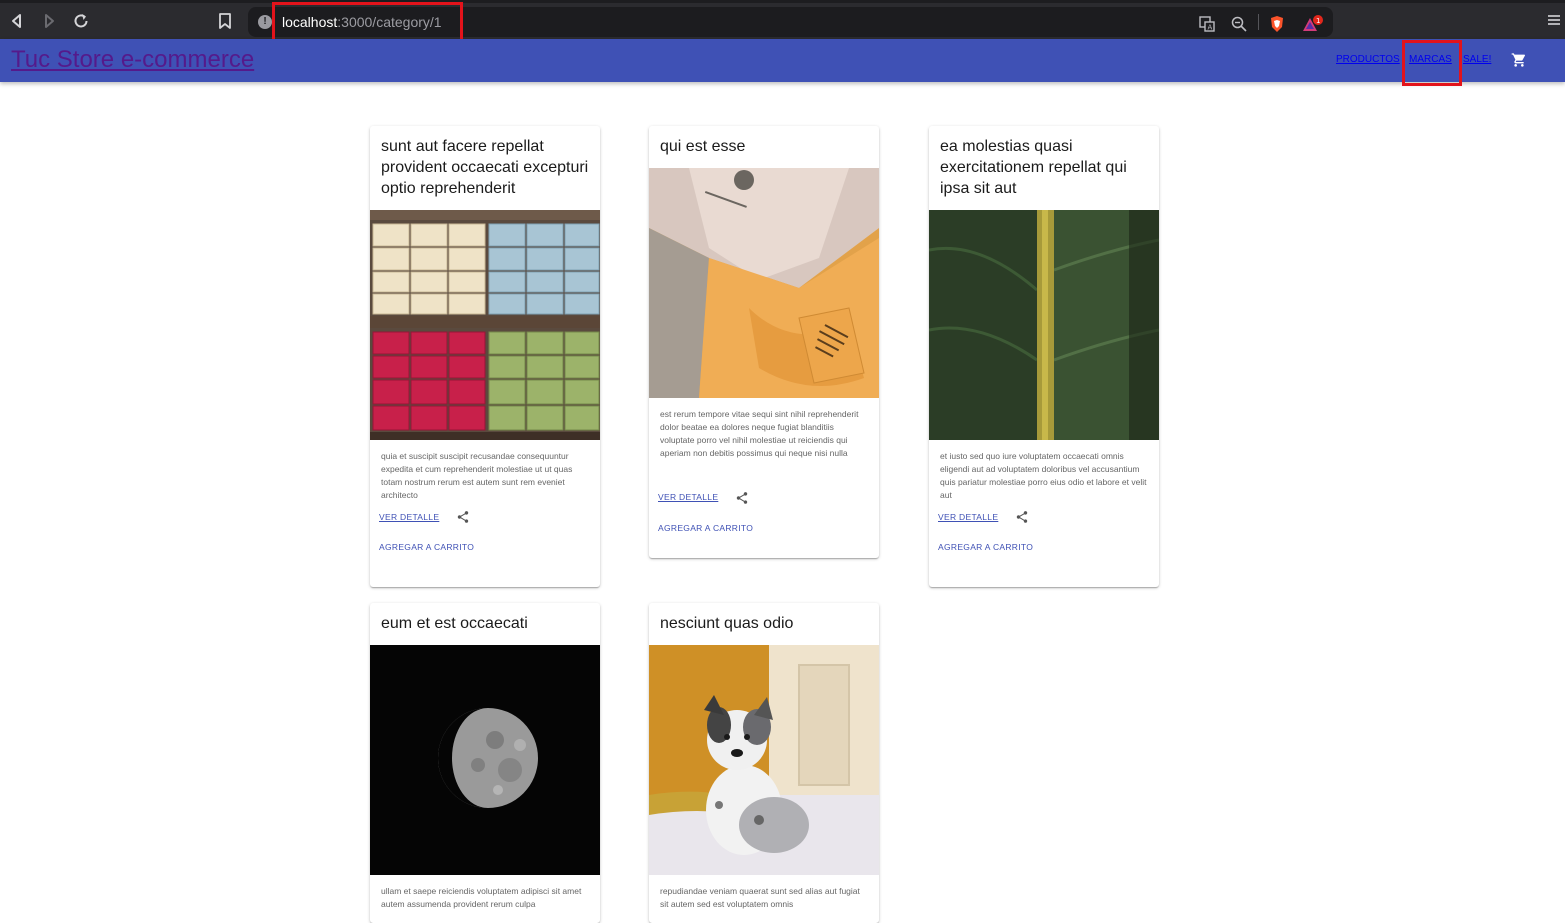 The width and height of the screenshot is (1565, 923). Describe the element at coordinates (1430, 59) in the screenshot. I see `nav-marcas: MARCAS` at that location.